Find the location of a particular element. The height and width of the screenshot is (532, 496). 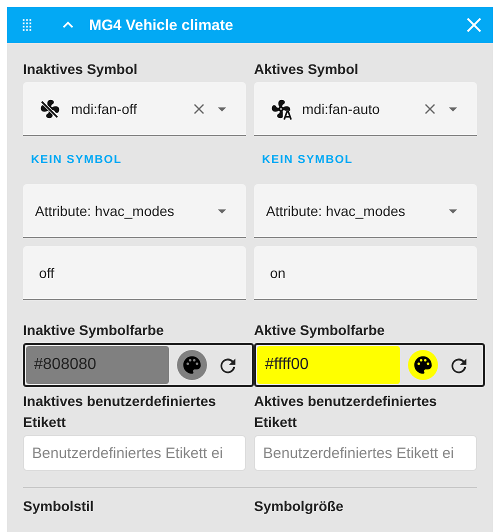

field-label: Symbolgröße is located at coordinates (299, 506).